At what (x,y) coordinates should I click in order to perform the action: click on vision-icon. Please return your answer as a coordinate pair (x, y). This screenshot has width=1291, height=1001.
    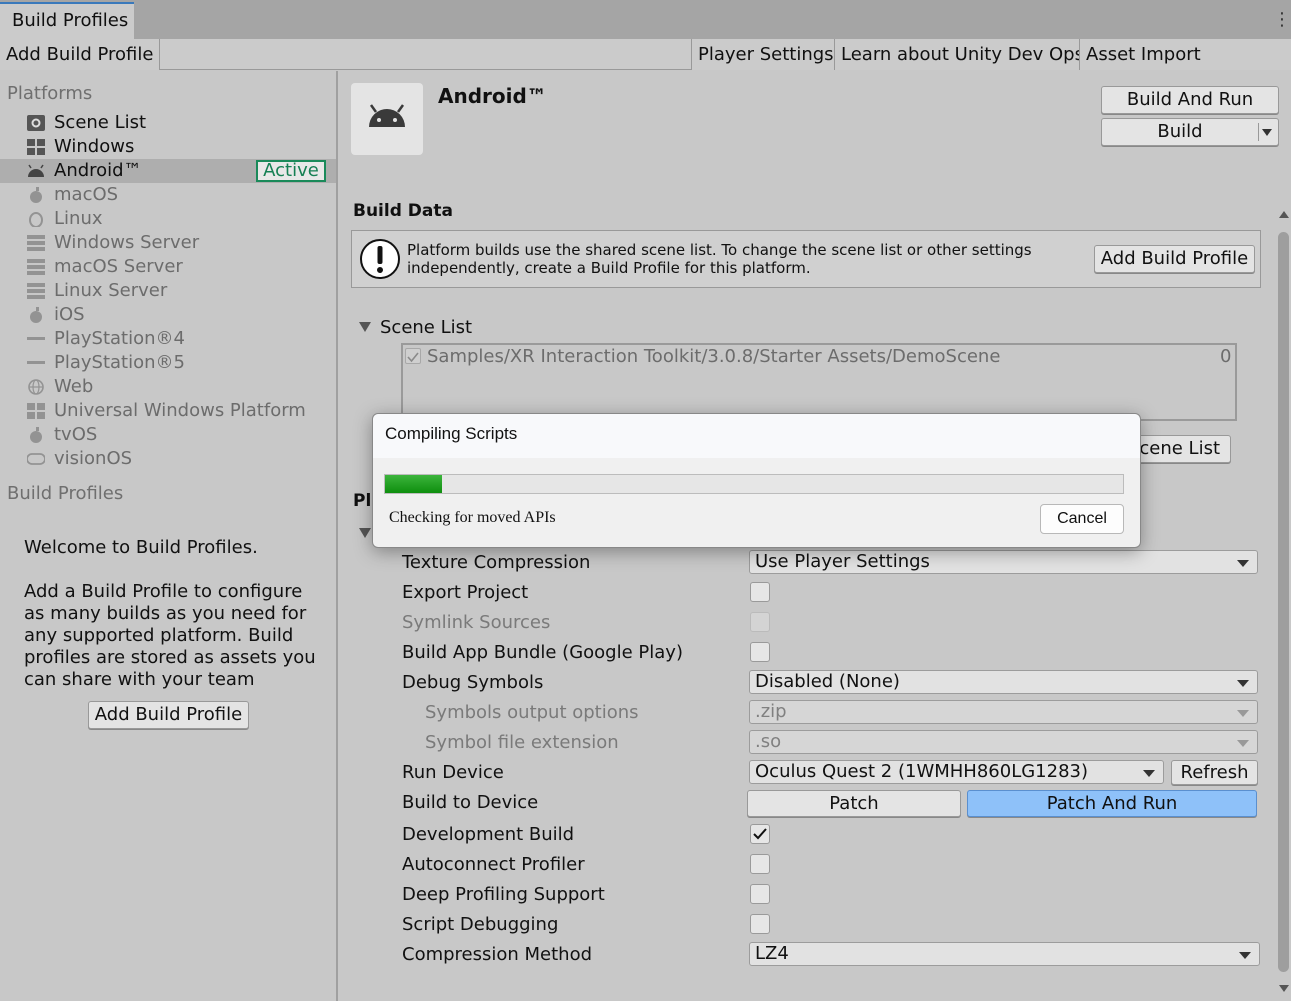
    Looking at the image, I should click on (36, 459).